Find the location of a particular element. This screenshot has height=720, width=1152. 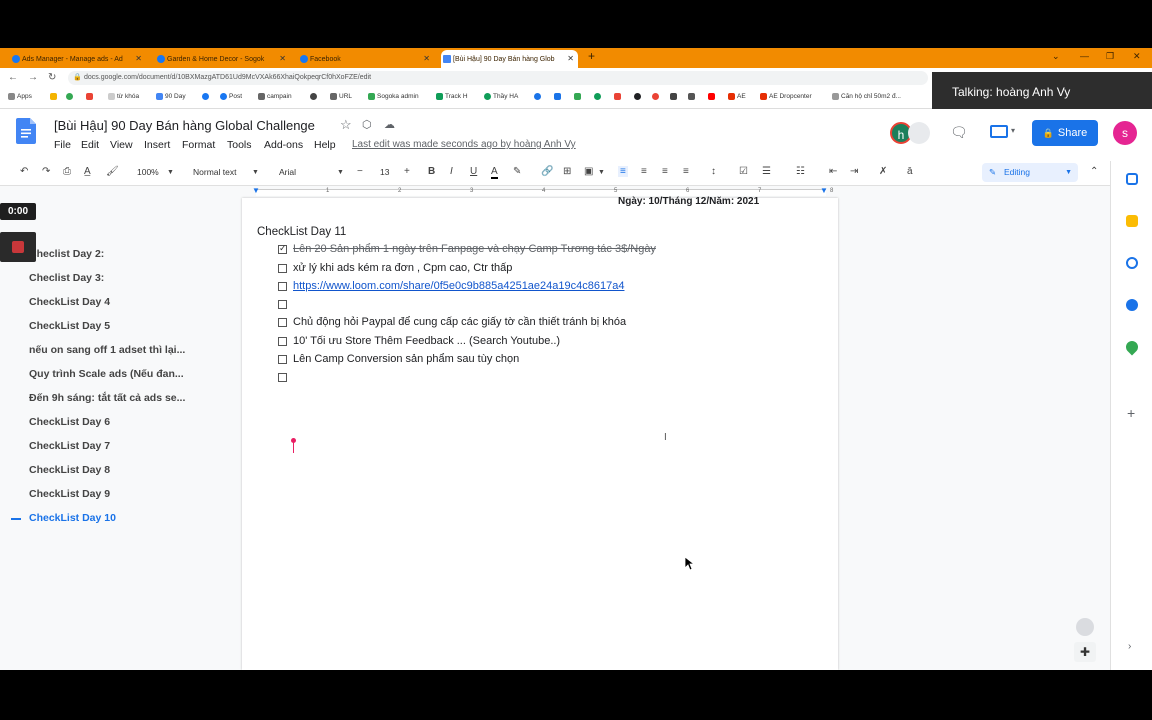

clear-formatting-icon: ✗ is located at coordinates (883, 171).